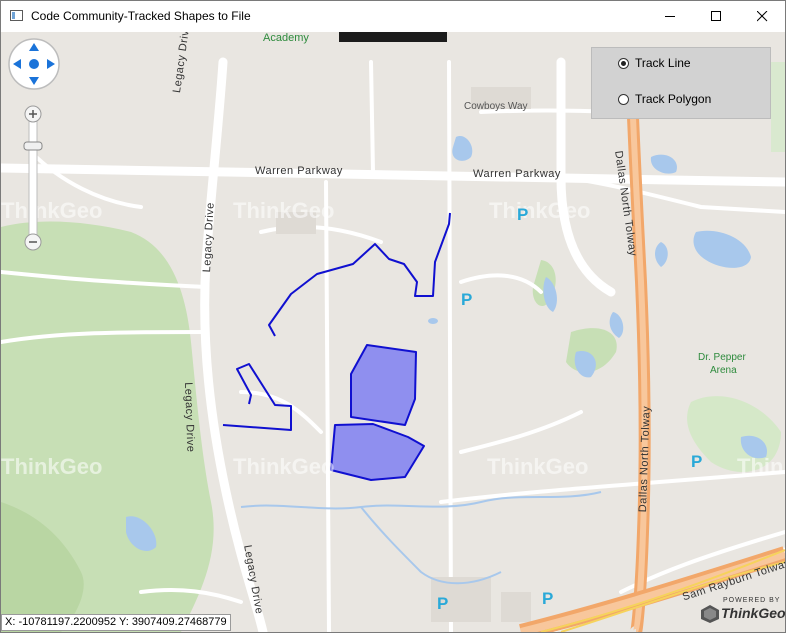  I want to click on maximize-icon, so click(716, 16).